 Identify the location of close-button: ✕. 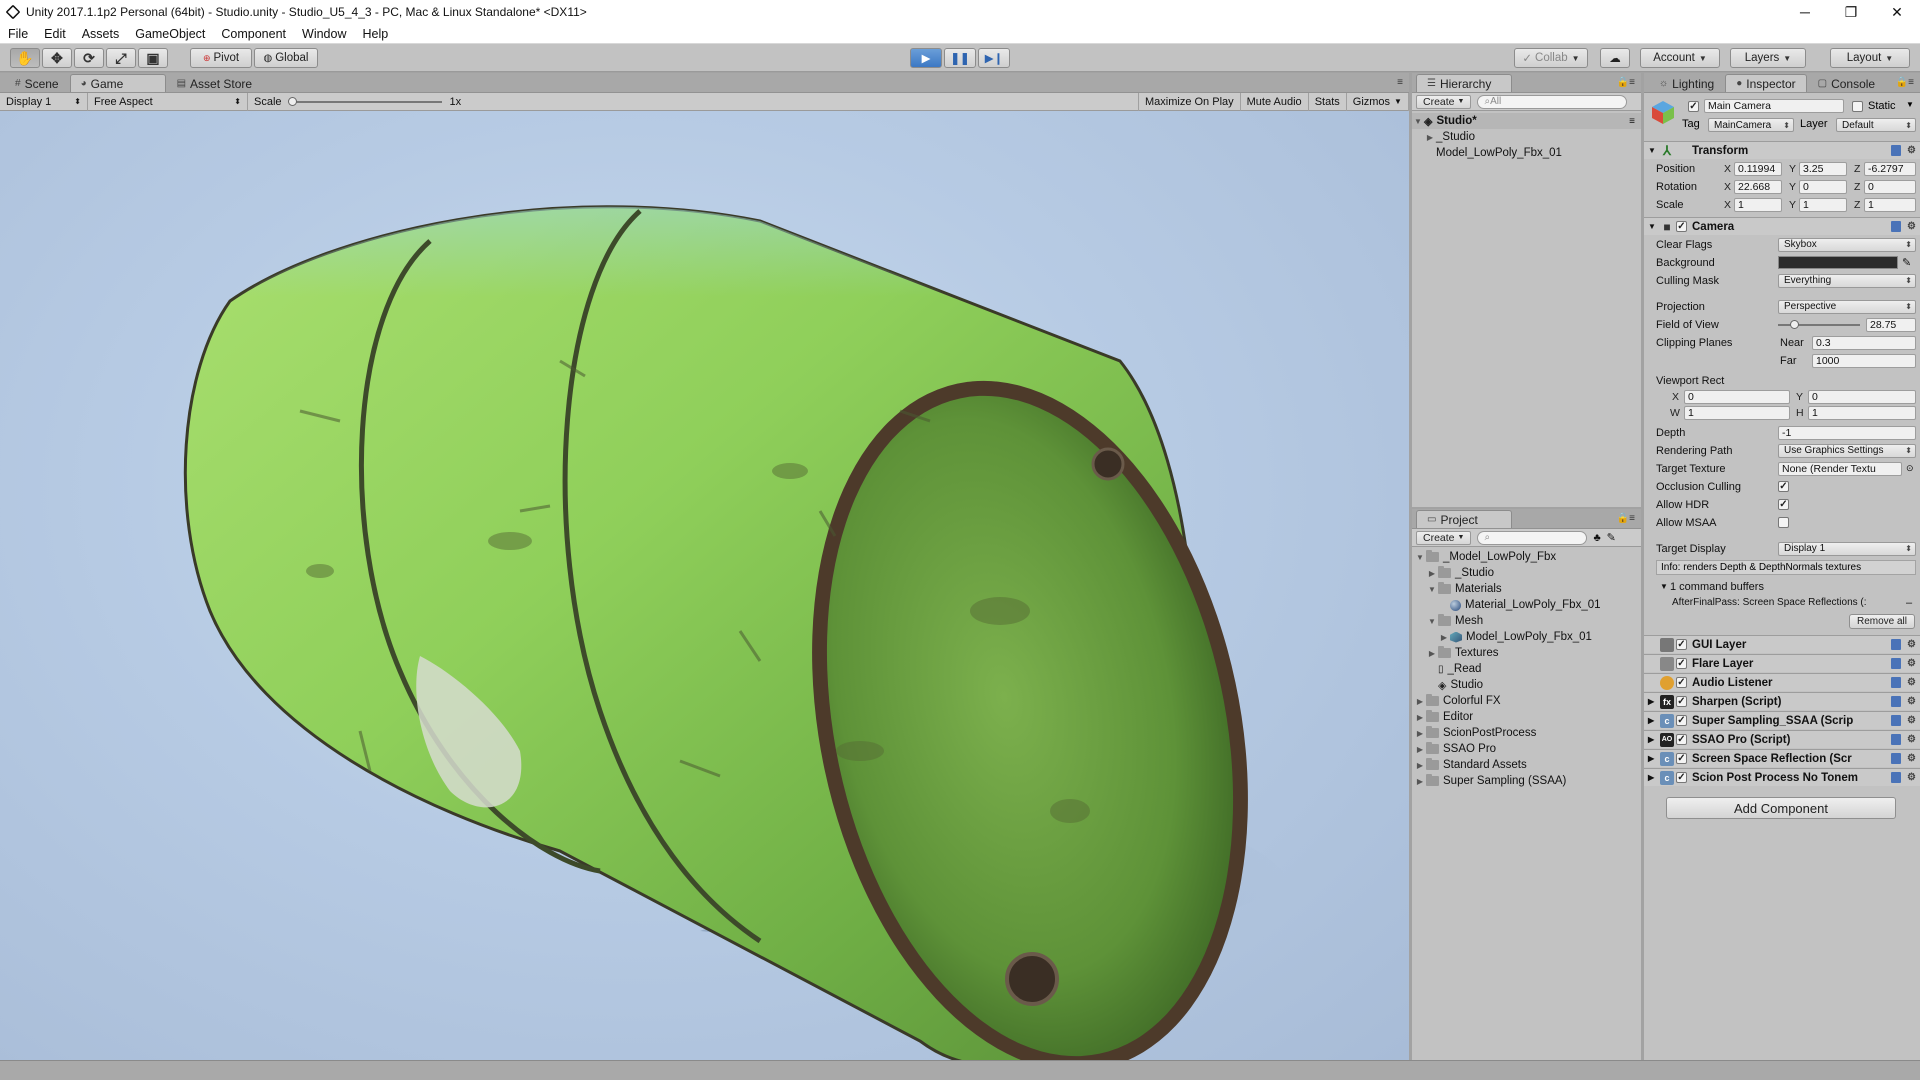
(1897, 12).